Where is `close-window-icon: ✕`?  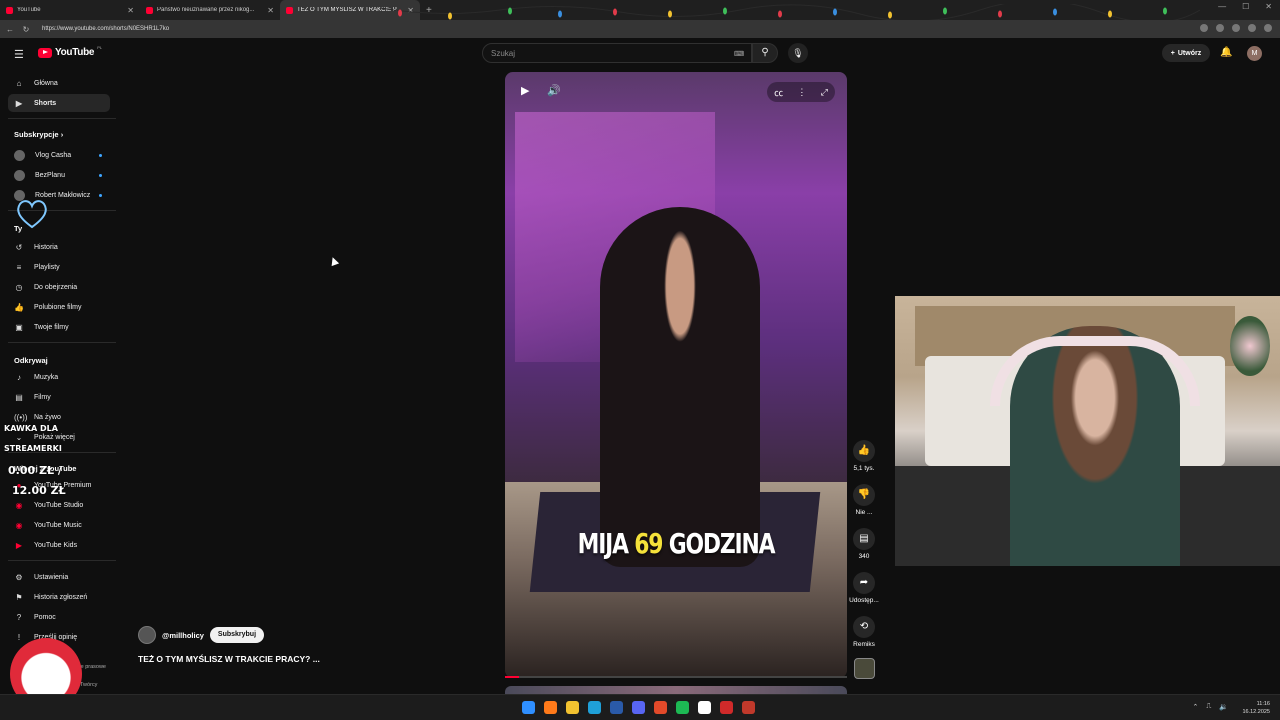
close-window-icon: ✕ is located at coordinates (1268, 6).